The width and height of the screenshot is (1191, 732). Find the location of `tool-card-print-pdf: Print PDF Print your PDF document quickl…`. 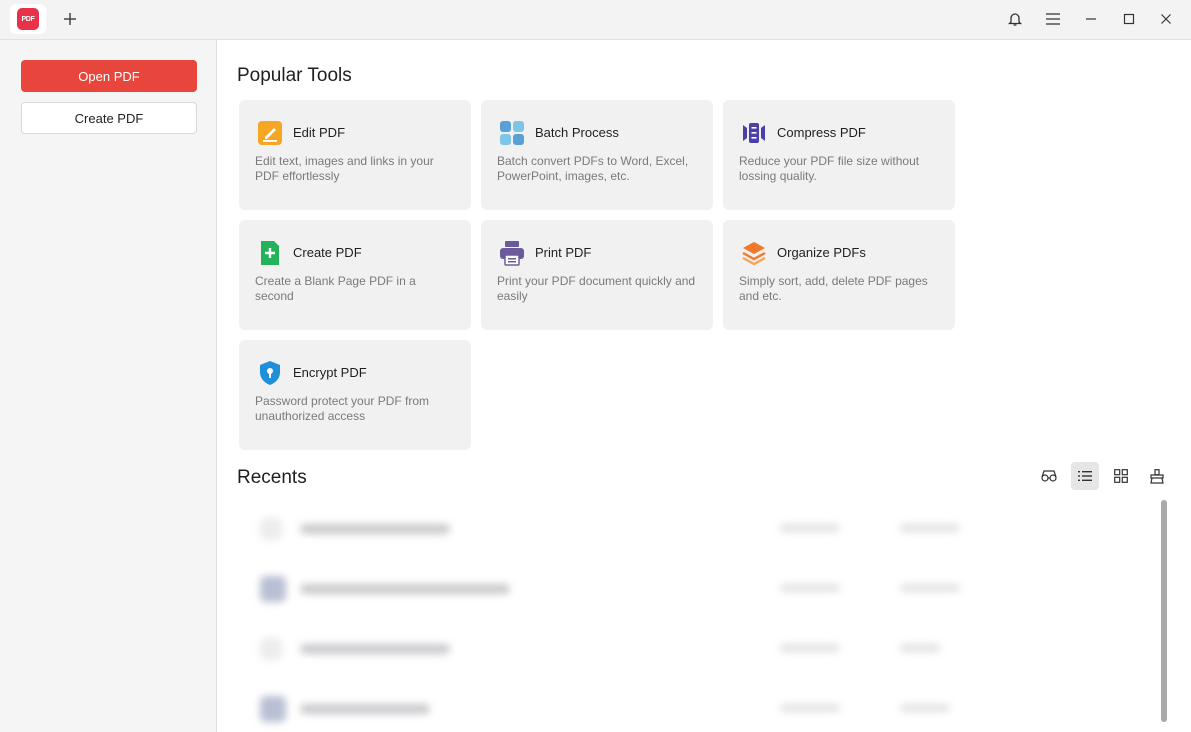

tool-card-print-pdf: Print PDF Print your PDF document quickl… is located at coordinates (597, 275).